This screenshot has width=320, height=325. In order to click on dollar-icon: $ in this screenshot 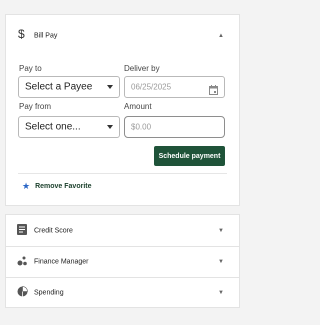, I will do `click(22, 36)`.